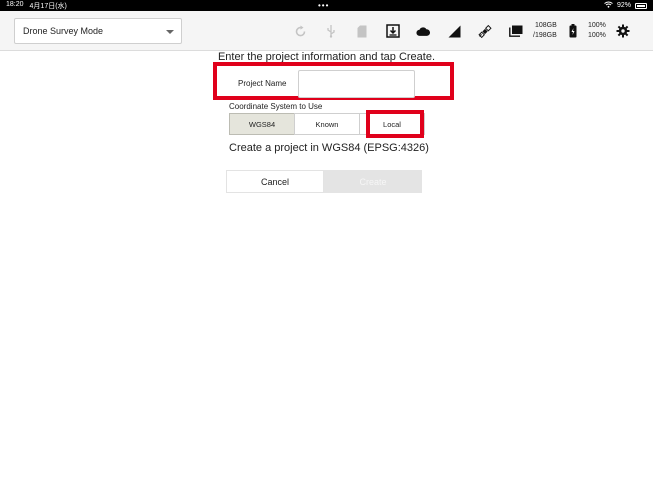 This screenshot has height=489, width=653. I want to click on segment-wgs84: WGS84, so click(262, 124).